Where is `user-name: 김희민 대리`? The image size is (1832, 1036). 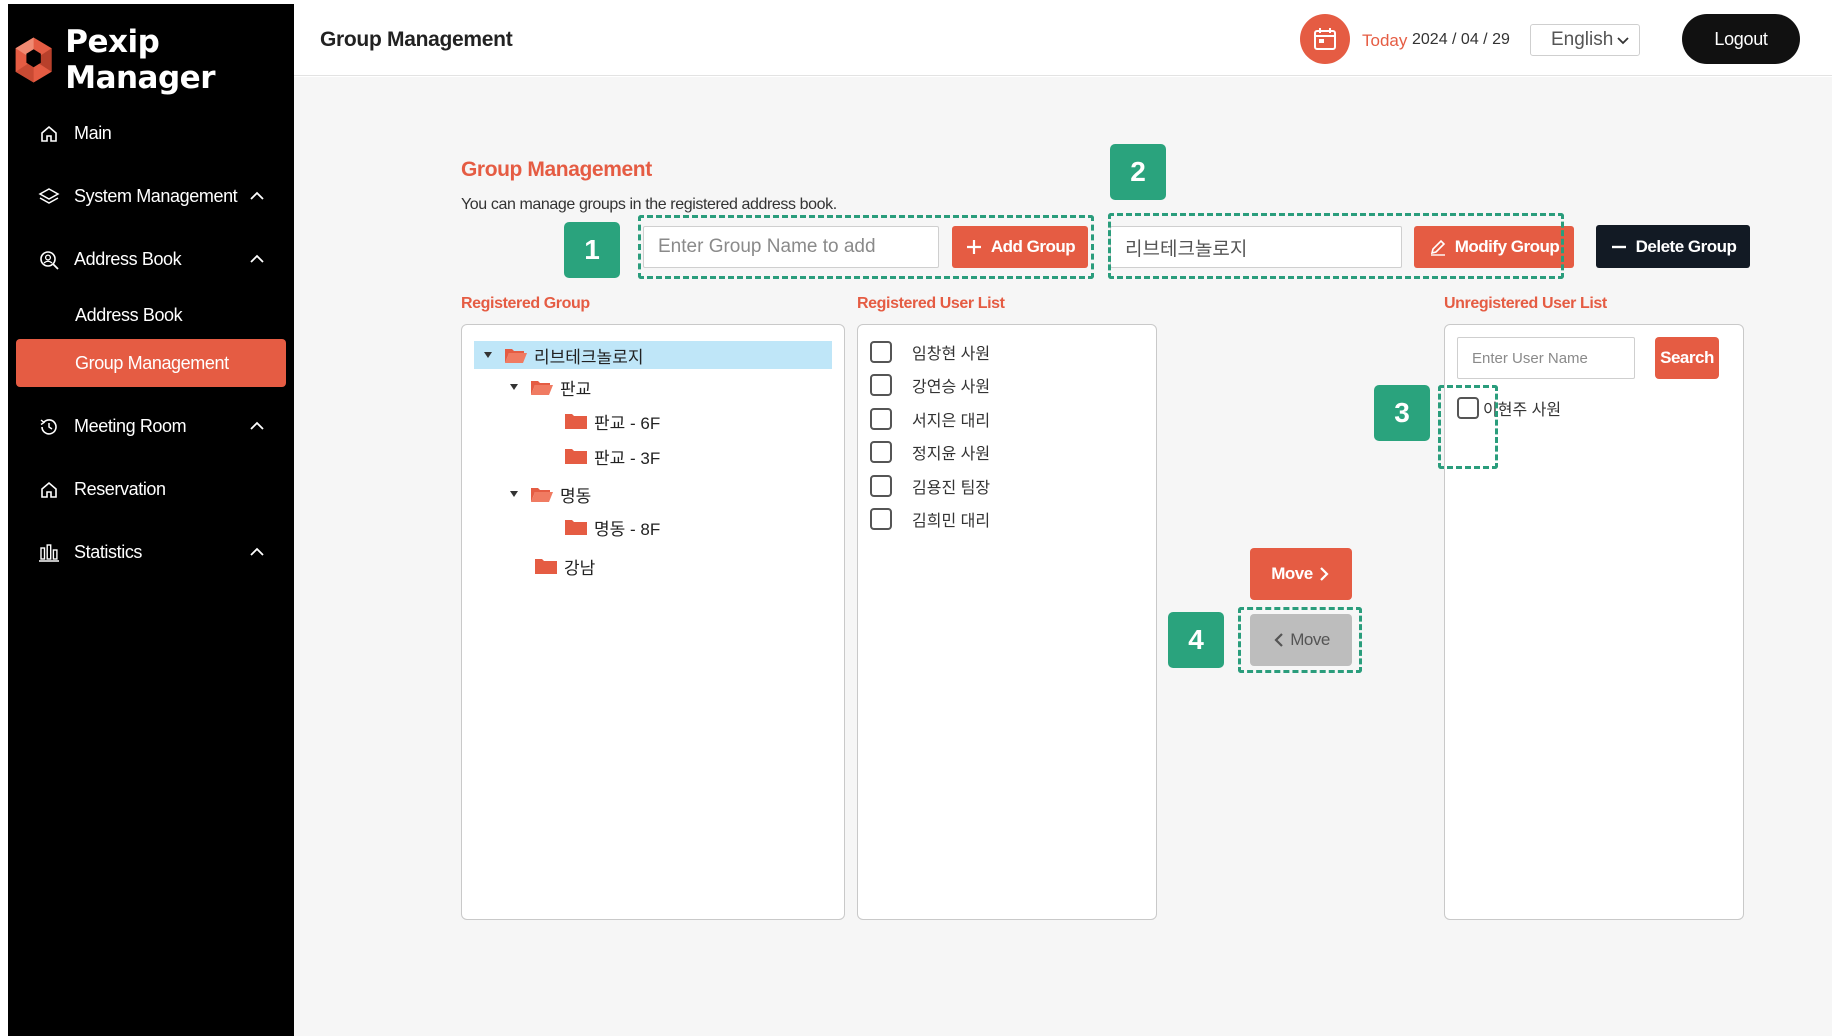
user-name: 김희민 대리 is located at coordinates (951, 521).